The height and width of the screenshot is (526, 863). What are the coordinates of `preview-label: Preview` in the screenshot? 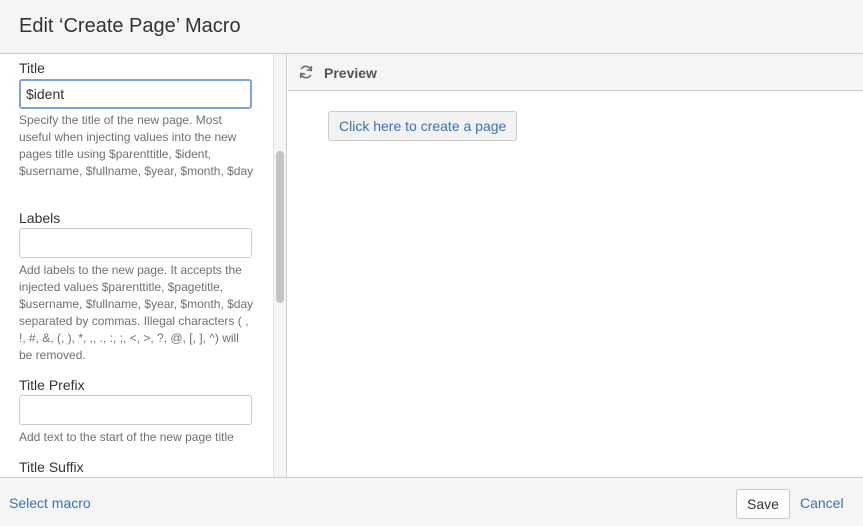 It's located at (350, 73).